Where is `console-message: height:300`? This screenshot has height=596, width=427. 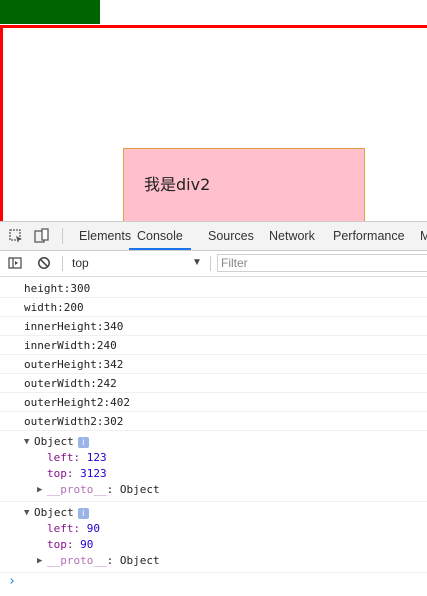
console-message: height:300 is located at coordinates (213, 288).